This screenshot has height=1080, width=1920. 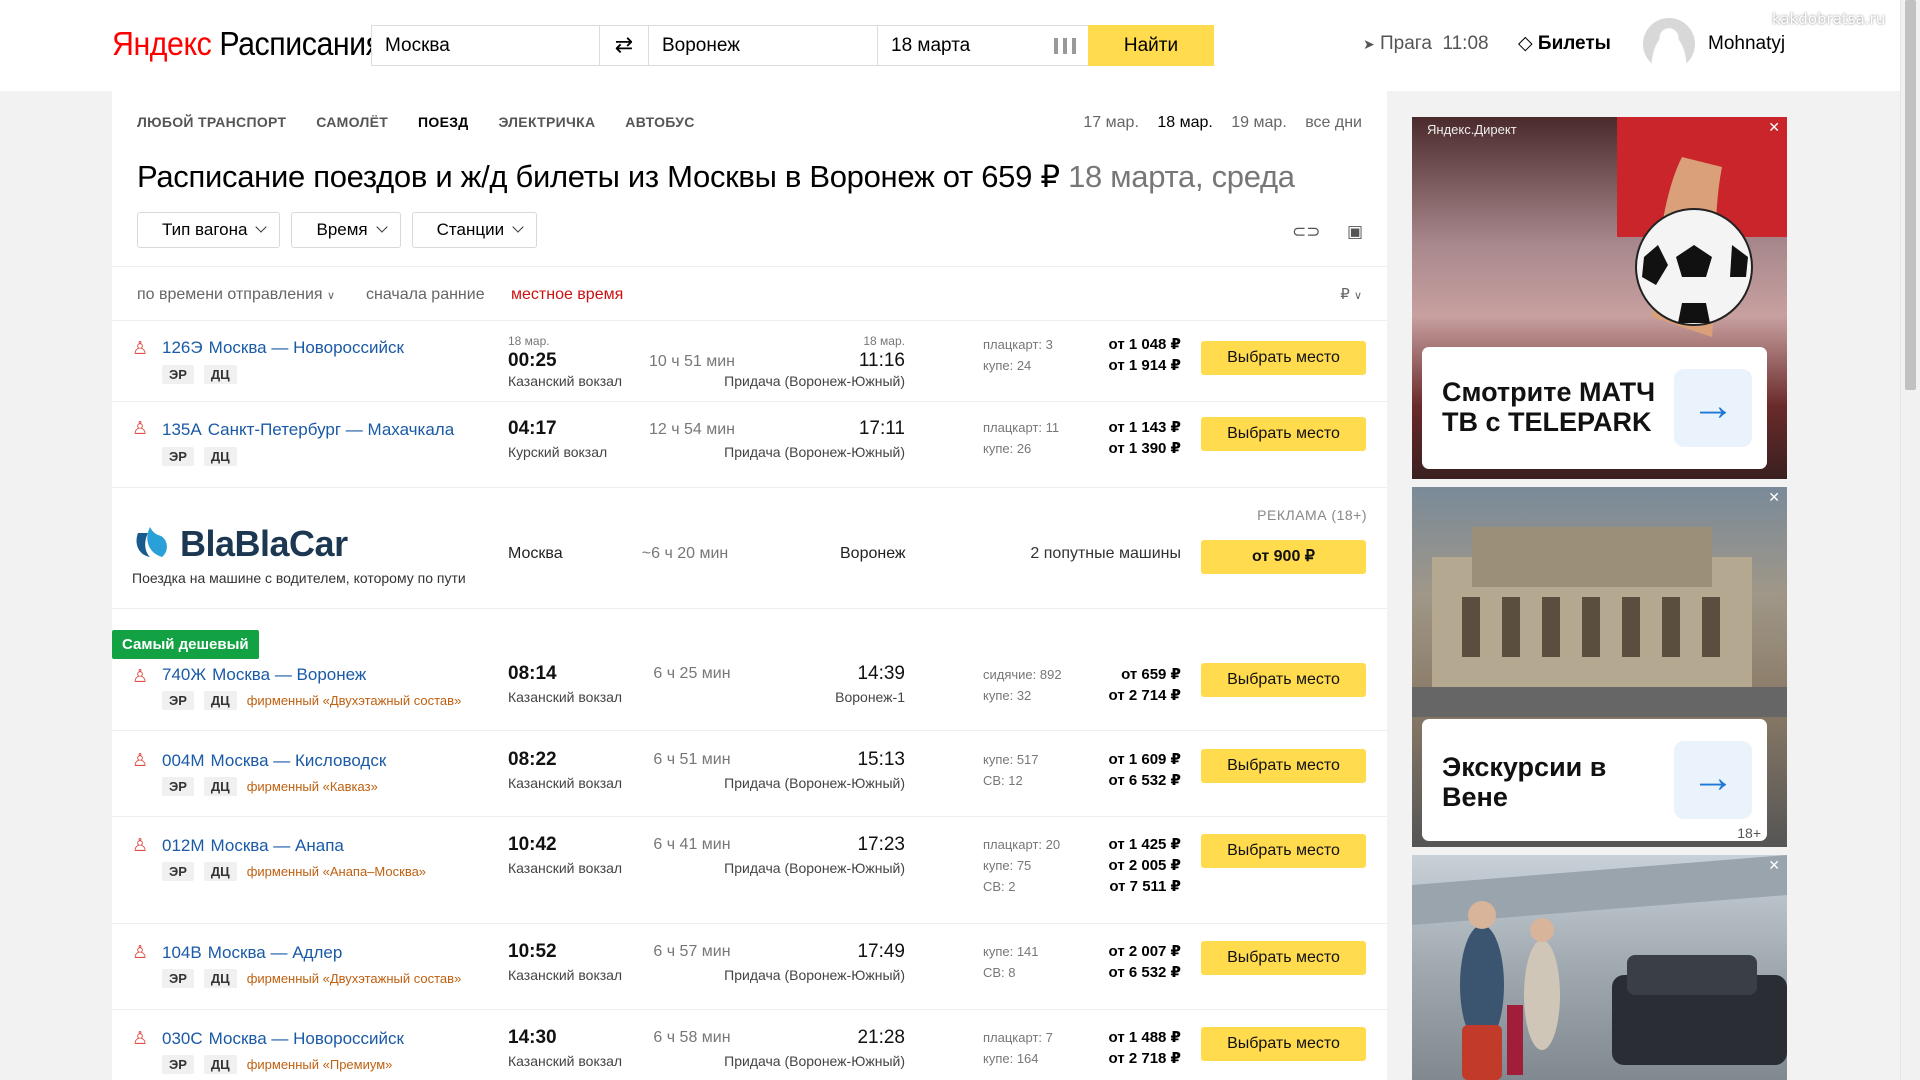 What do you see at coordinates (354, 700) in the screenshot?
I see `train-brand: фирменный «Двухэтажный состав»` at bounding box center [354, 700].